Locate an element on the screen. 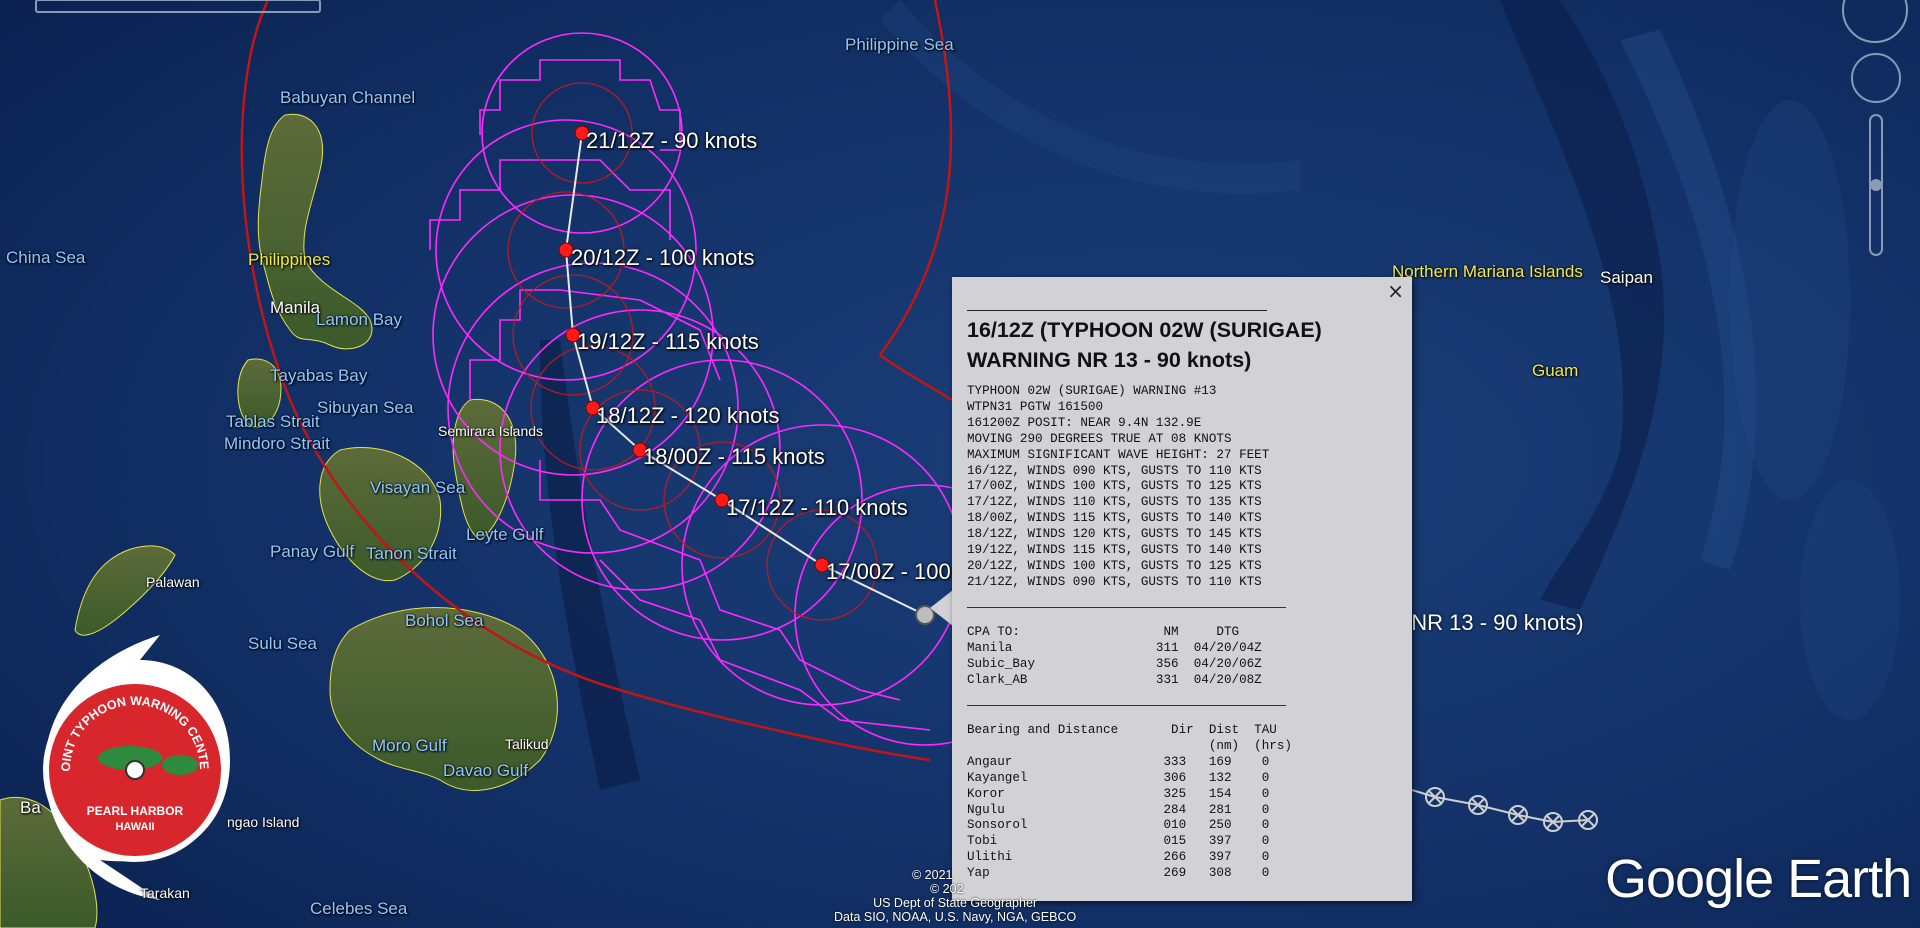  map-label-moro-gulf: Moro Gulf is located at coordinates (409, 746).